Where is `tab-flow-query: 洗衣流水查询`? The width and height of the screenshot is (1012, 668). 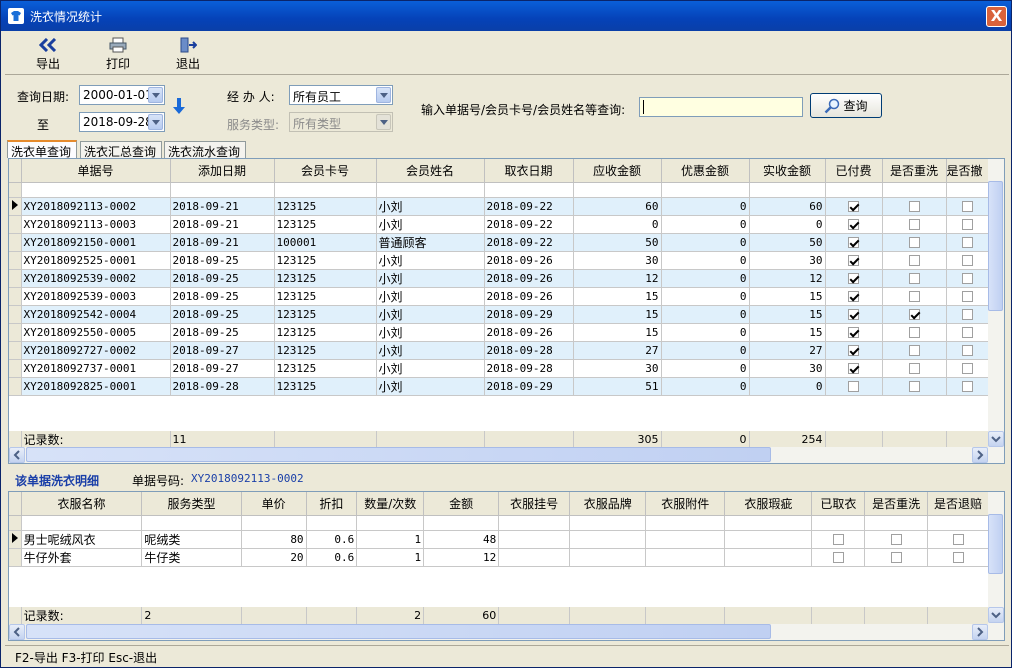 tab-flow-query: 洗衣流水查询 is located at coordinates (205, 150).